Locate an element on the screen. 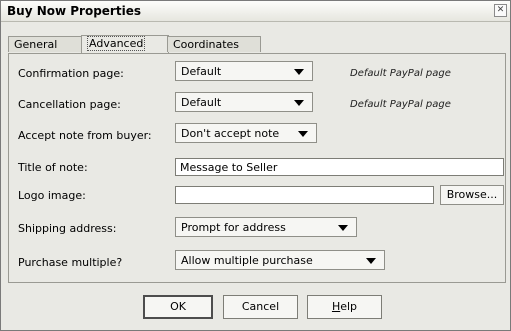 The width and height of the screenshot is (511, 331). shipping-address-select: Prompt for address is located at coordinates (266, 227).